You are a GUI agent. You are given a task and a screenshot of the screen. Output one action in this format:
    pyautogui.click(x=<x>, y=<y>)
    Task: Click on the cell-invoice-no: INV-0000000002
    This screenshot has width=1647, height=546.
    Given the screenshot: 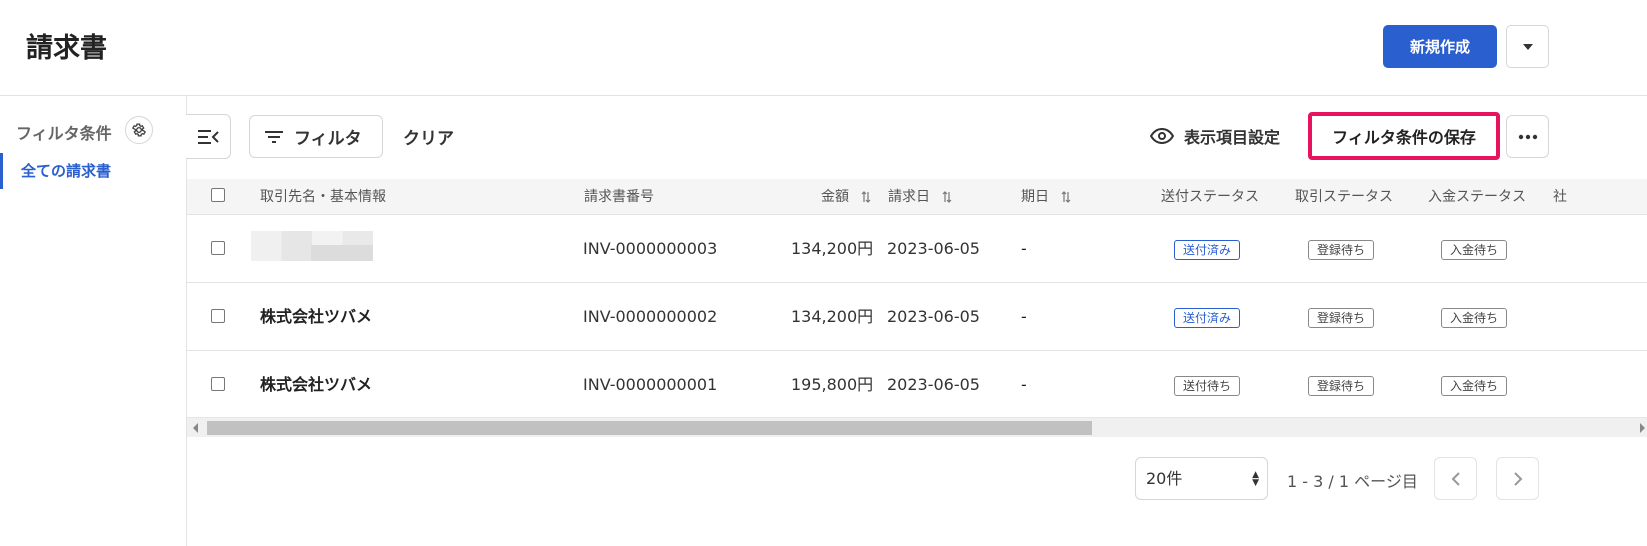 What is the action you would take?
    pyautogui.click(x=650, y=316)
    